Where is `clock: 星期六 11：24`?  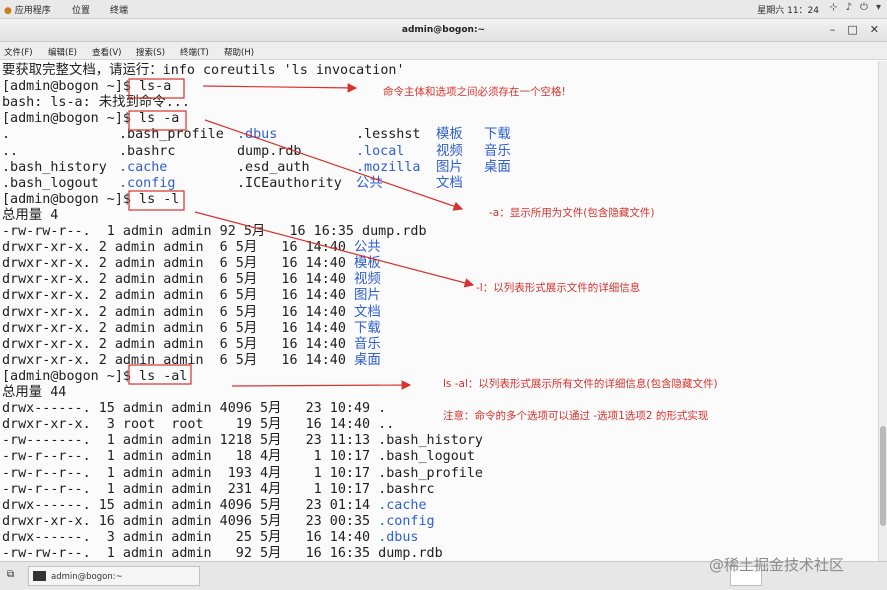
clock: 星期六 11：24 is located at coordinates (788, 9).